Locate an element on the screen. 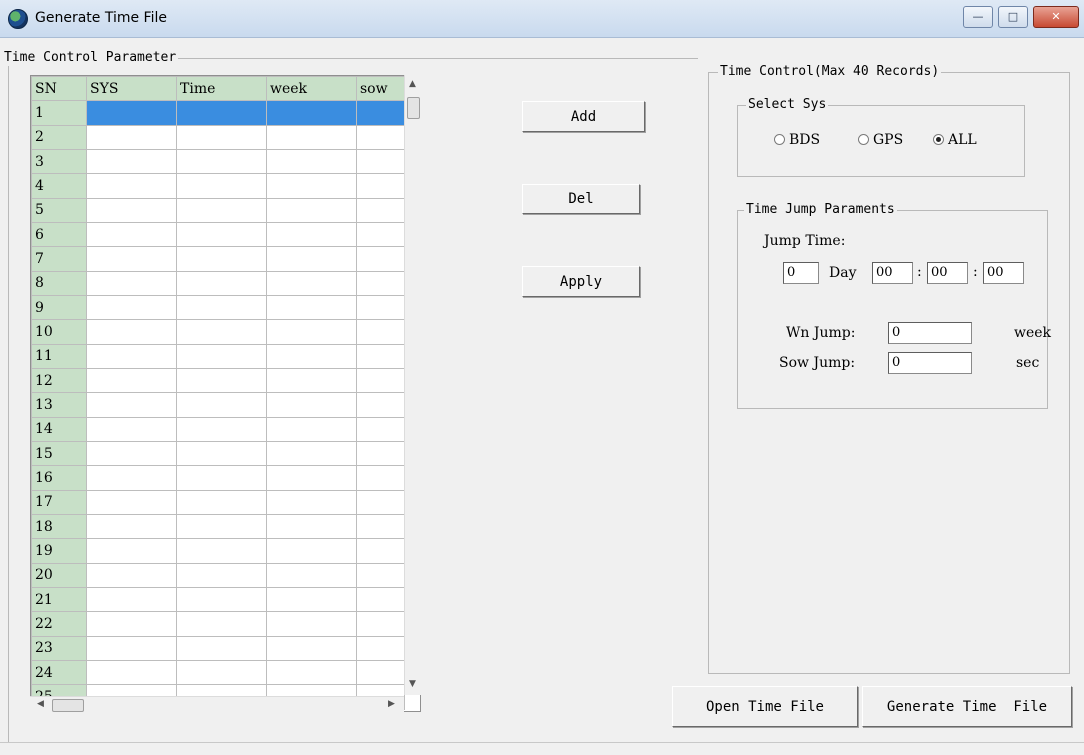  row-number: 4 is located at coordinates (59, 186).